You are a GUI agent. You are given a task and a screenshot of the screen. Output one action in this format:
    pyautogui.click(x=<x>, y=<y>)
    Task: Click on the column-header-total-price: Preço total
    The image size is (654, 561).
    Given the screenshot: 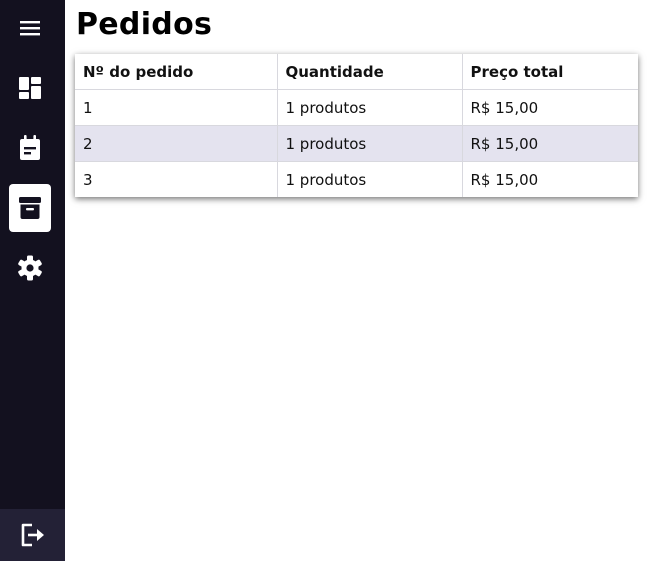 What is the action you would take?
    pyautogui.click(x=550, y=72)
    